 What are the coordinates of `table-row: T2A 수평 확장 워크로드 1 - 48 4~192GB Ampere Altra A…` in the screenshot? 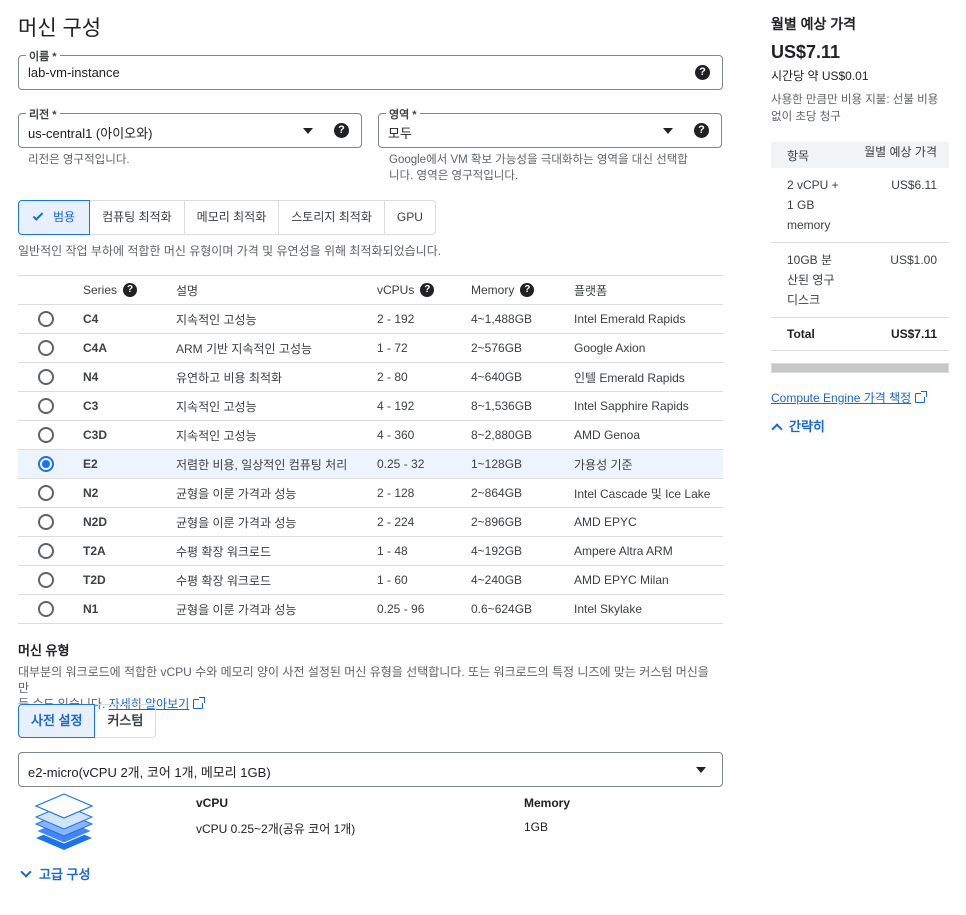 It's located at (370, 551).